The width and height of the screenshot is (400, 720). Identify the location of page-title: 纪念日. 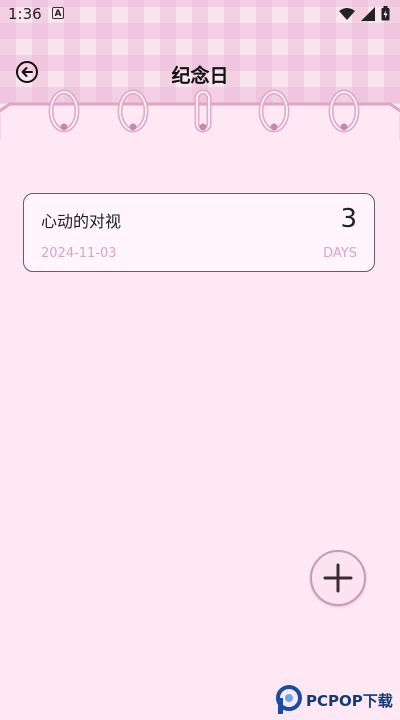
(200, 76).